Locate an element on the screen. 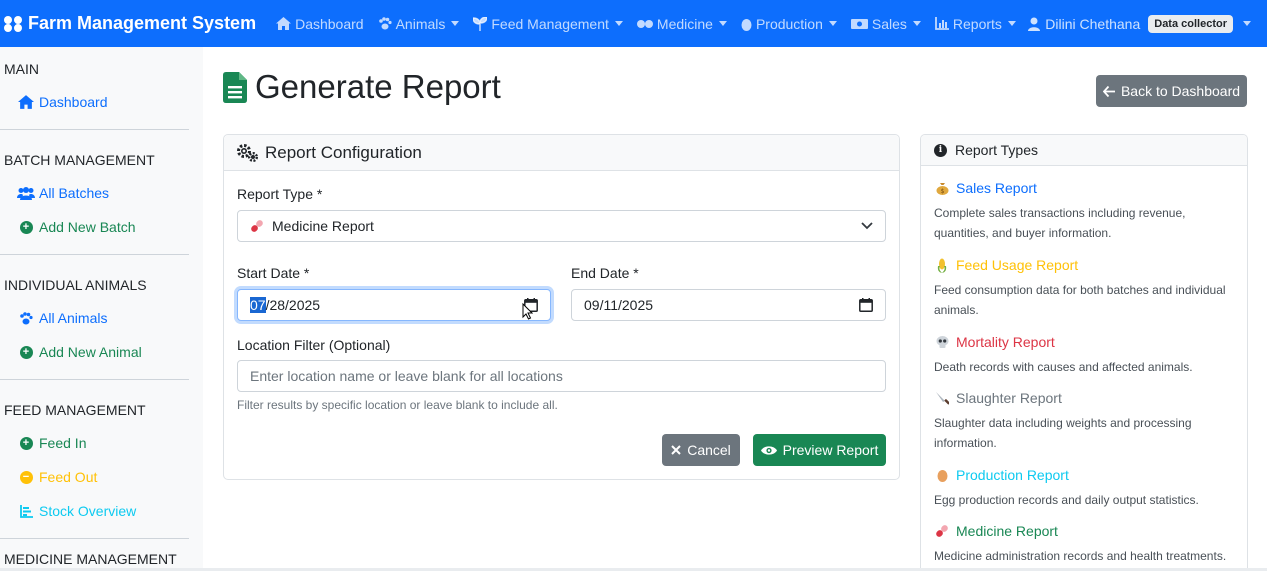  pill-icon is located at coordinates (942, 531).